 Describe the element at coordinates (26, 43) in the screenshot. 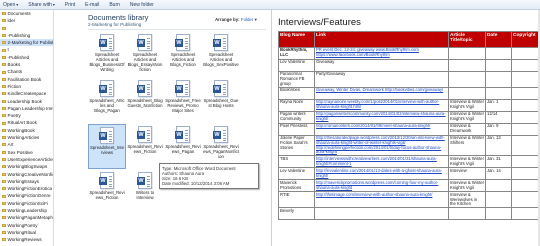

I see `nav-item: 2-Marketing for Publishing` at that location.